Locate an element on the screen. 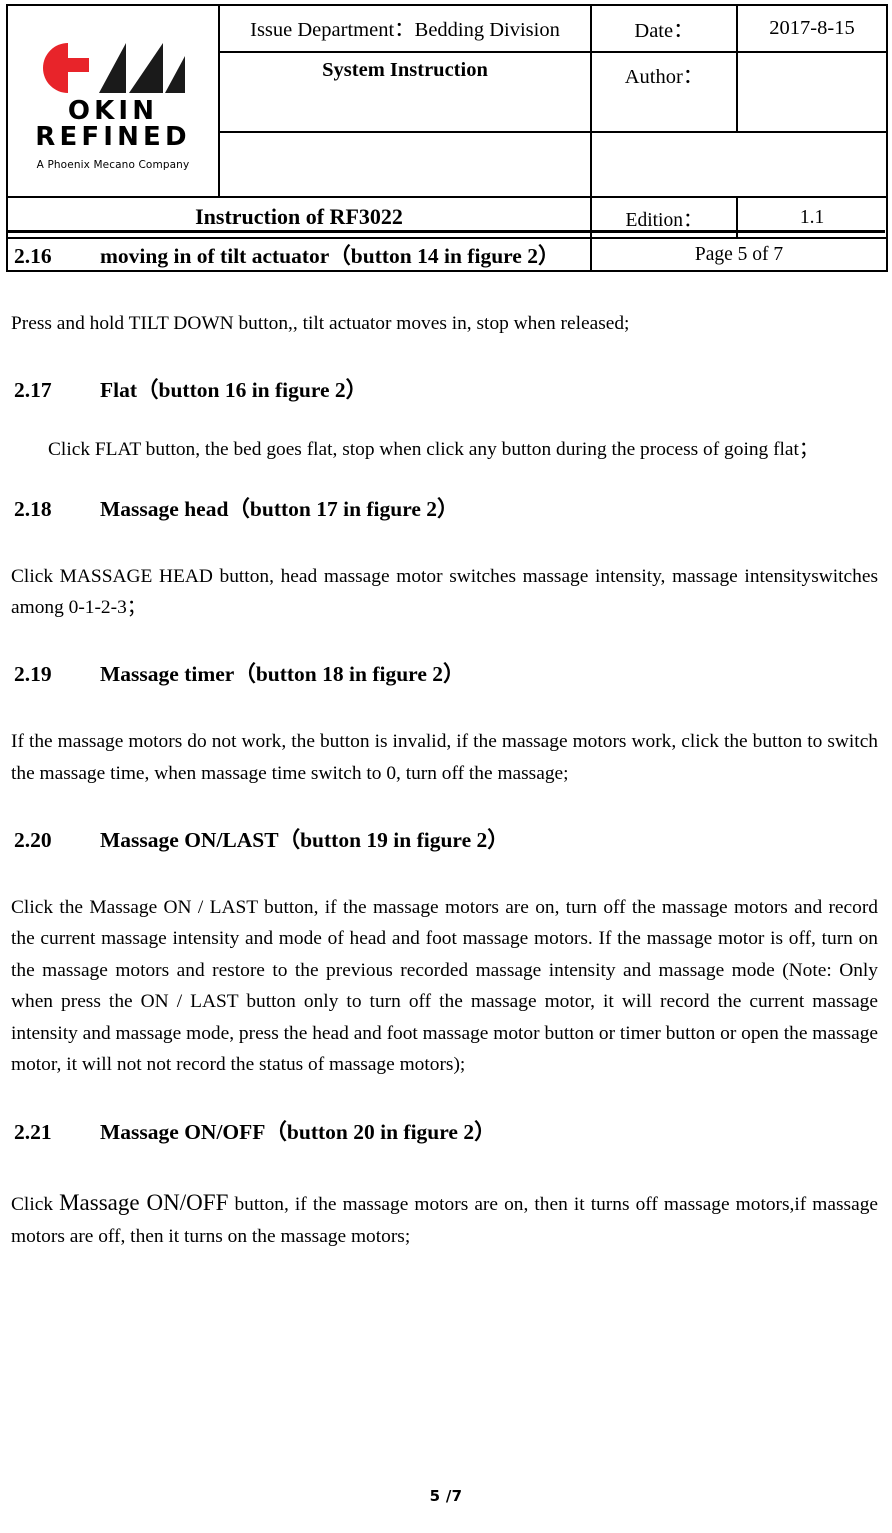 This screenshot has height=1533, width=892. section-number-2-20: 2.20 is located at coordinates (33, 840).